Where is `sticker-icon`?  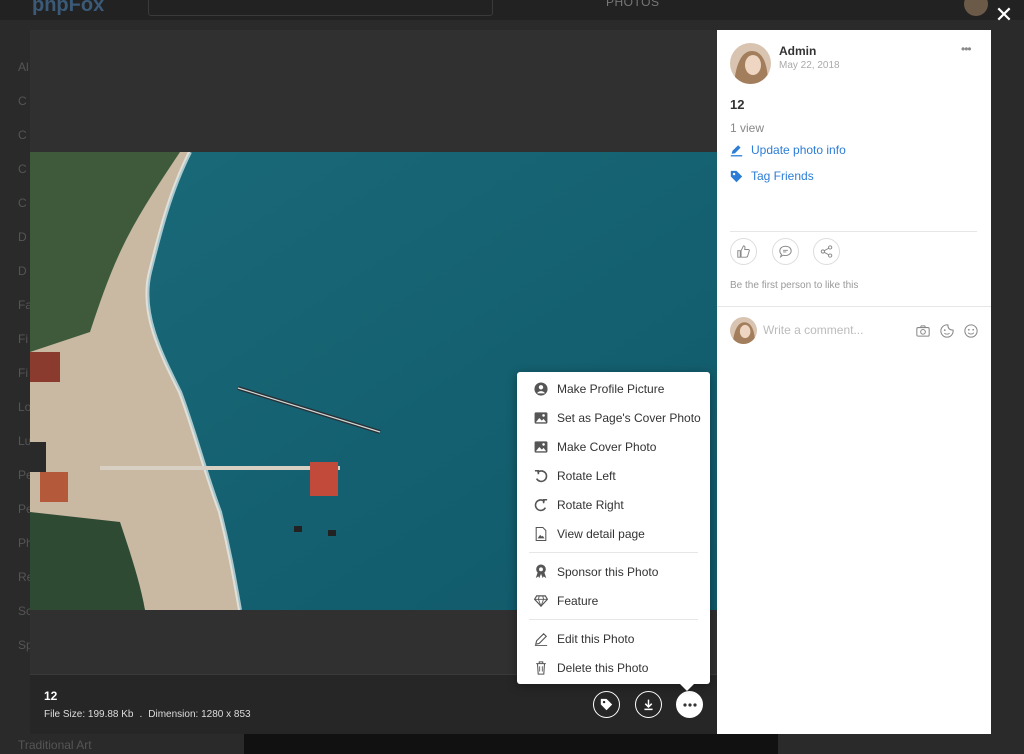
sticker-icon is located at coordinates (947, 331).